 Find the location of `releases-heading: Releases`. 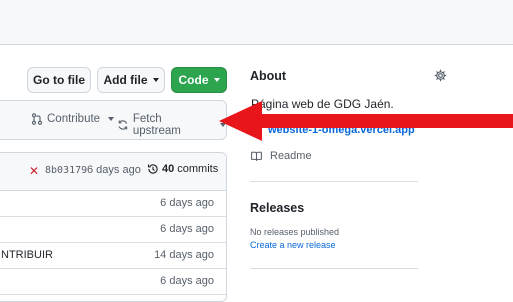

releases-heading: Releases is located at coordinates (277, 208).